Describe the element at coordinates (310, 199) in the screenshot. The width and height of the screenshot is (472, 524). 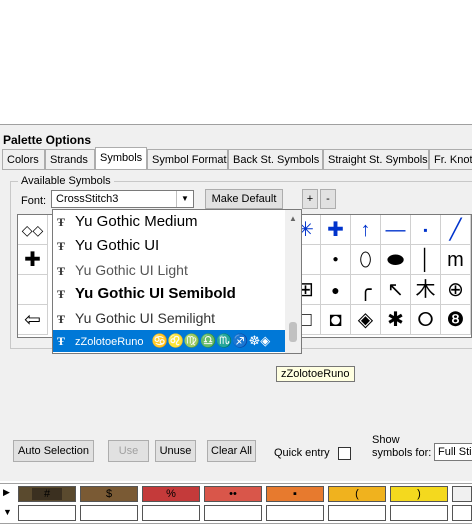
I see `add-symbol-button: +` at that location.